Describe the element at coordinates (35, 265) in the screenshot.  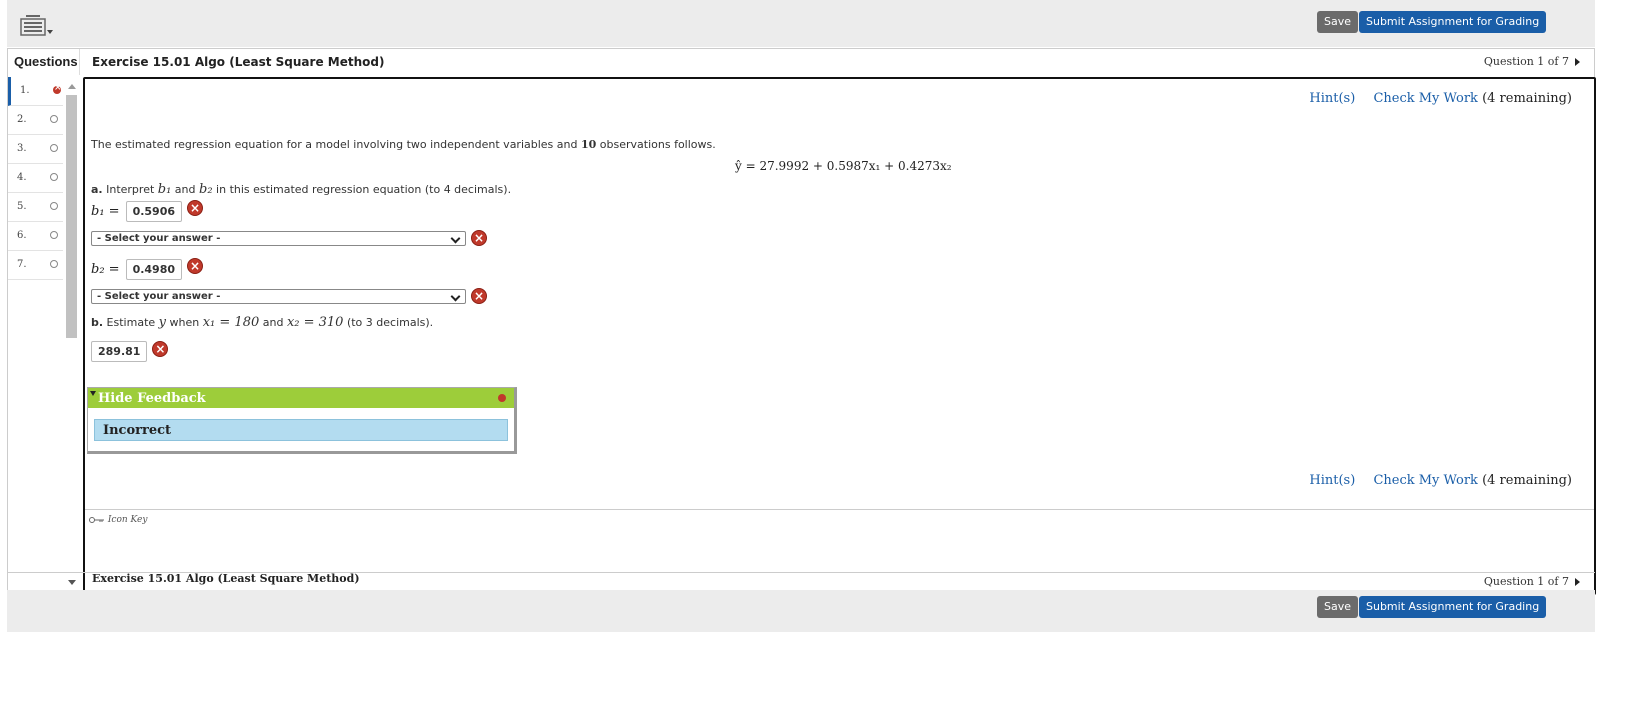
I see `question-item-7: 7.` at that location.